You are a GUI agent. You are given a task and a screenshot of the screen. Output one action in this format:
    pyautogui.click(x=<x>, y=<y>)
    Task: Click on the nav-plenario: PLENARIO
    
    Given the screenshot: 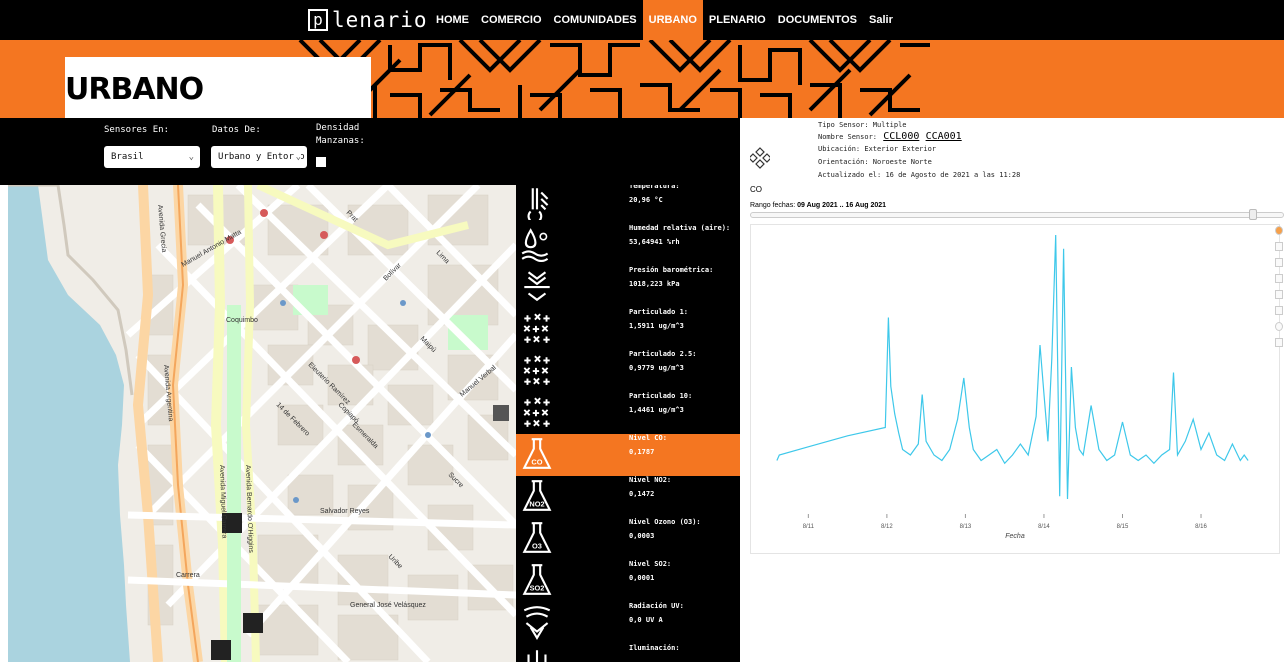 What is the action you would take?
    pyautogui.click(x=737, y=20)
    